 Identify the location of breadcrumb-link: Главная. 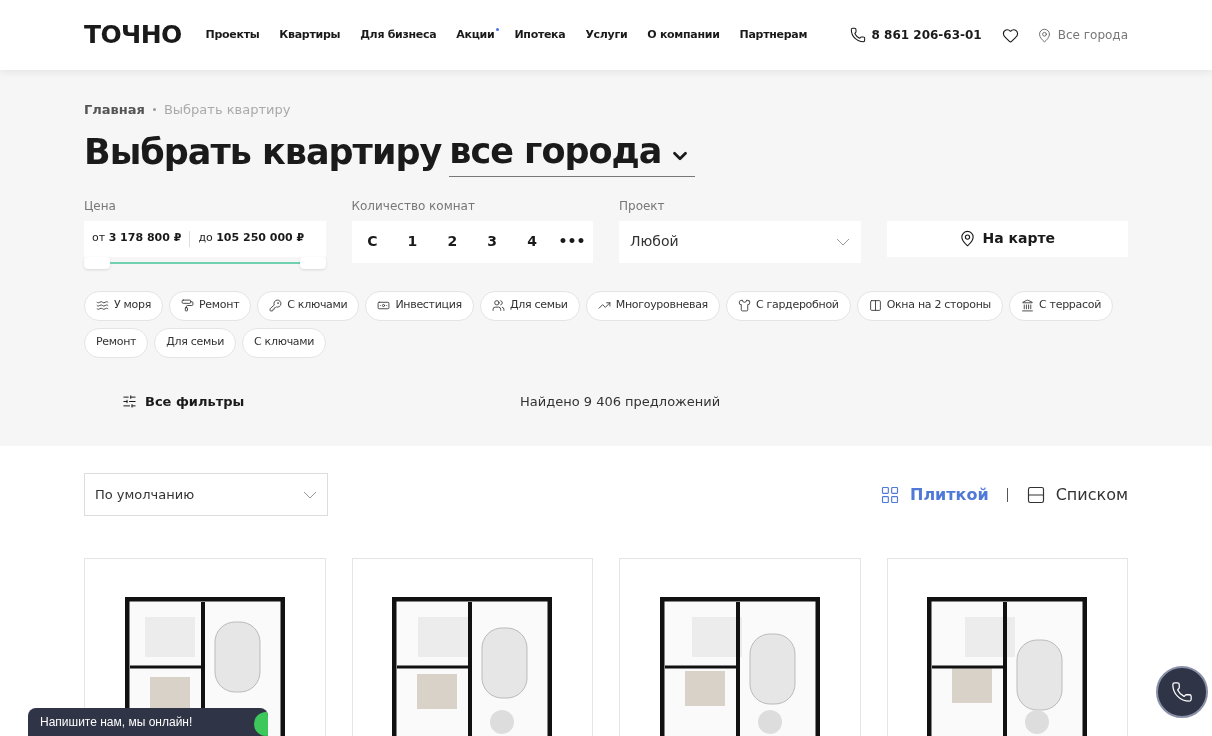
(114, 110).